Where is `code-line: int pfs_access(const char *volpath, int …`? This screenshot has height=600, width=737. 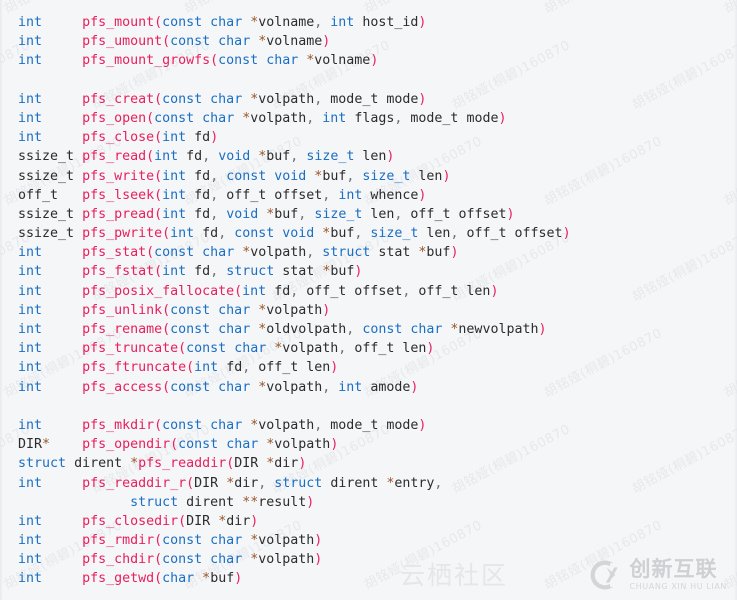 code-line: int pfs_access(const char *volpath, int … is located at coordinates (368, 387).